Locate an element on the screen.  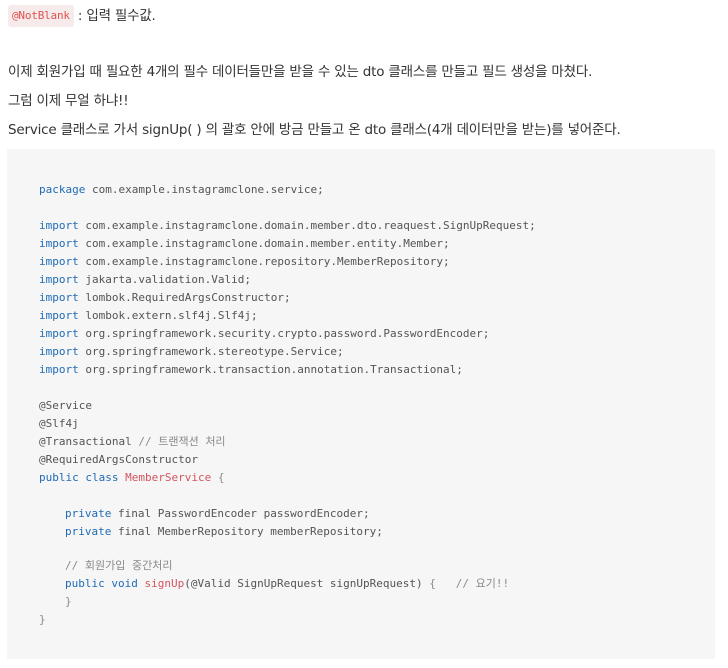
code-field: final PasswordEncoder passwordEncoder; is located at coordinates (243, 513).